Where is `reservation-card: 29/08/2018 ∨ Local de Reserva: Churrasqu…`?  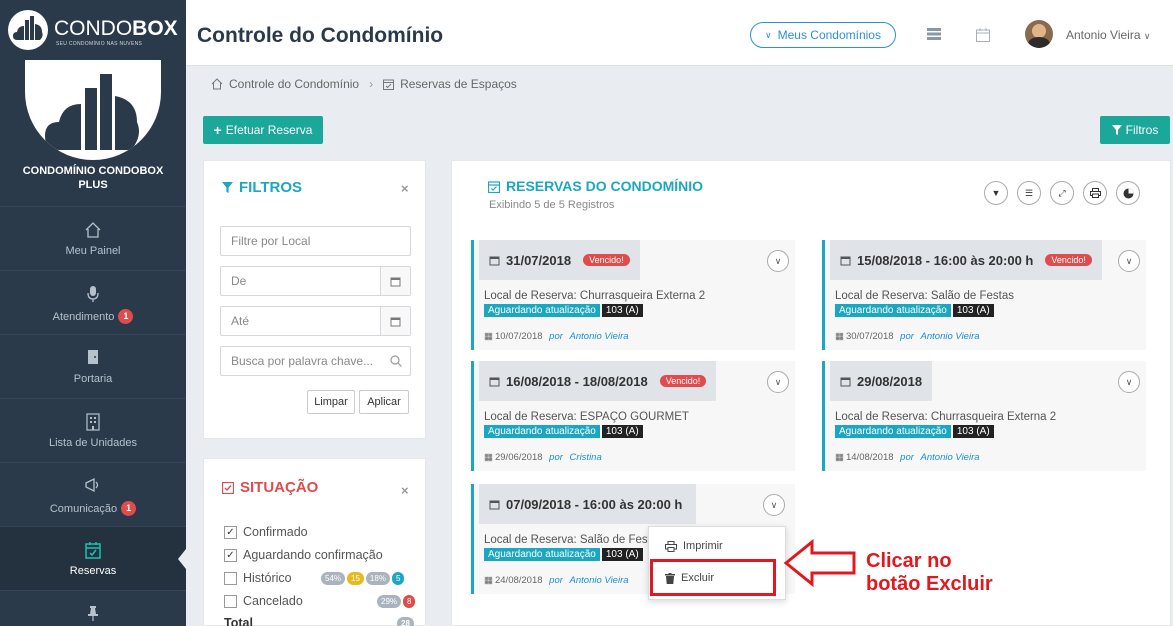
reservation-card: 29/08/2018 ∨ Local de Reserva: Churrasqu… is located at coordinates (984, 416).